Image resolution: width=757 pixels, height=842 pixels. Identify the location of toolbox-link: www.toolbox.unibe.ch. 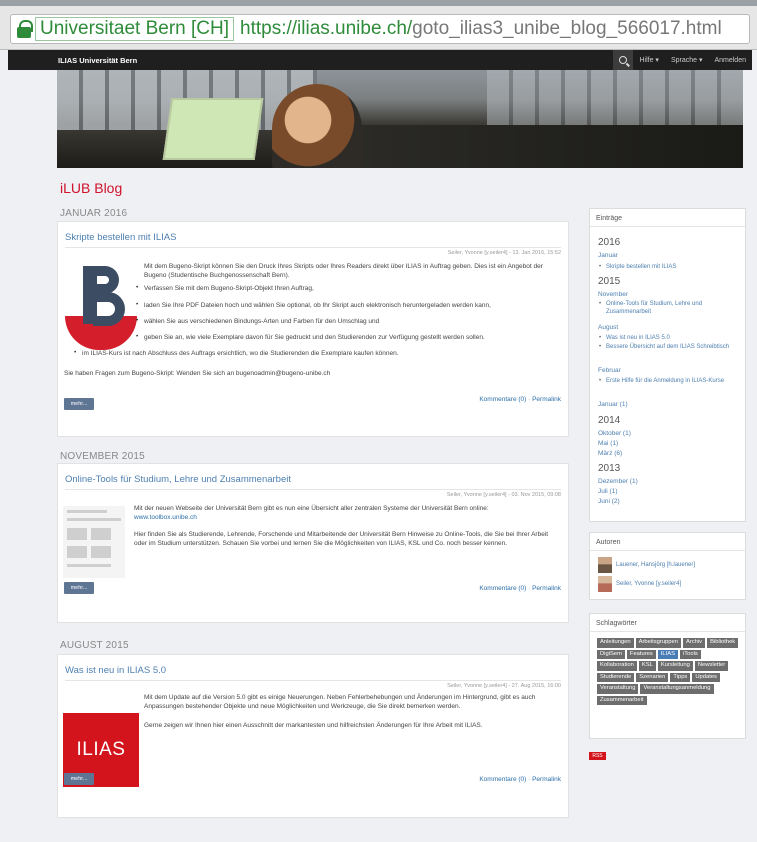
(344, 517).